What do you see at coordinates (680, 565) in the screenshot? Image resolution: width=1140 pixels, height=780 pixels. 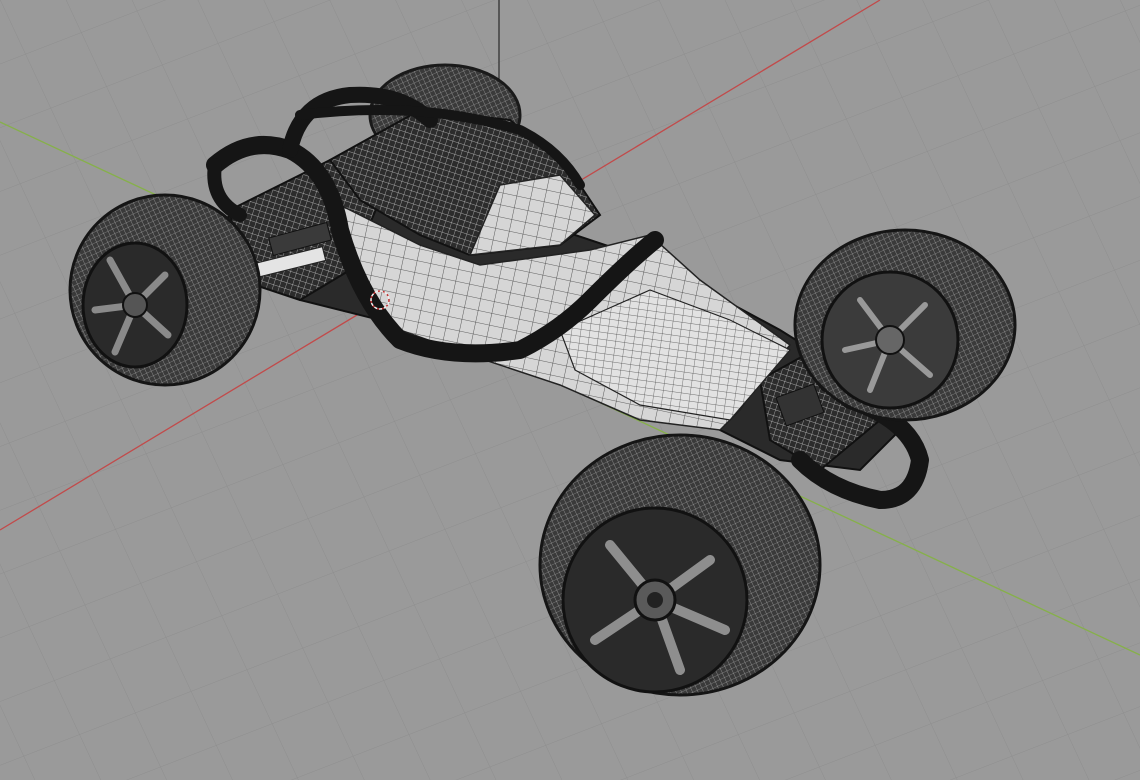 I see `front-right-wheel` at bounding box center [680, 565].